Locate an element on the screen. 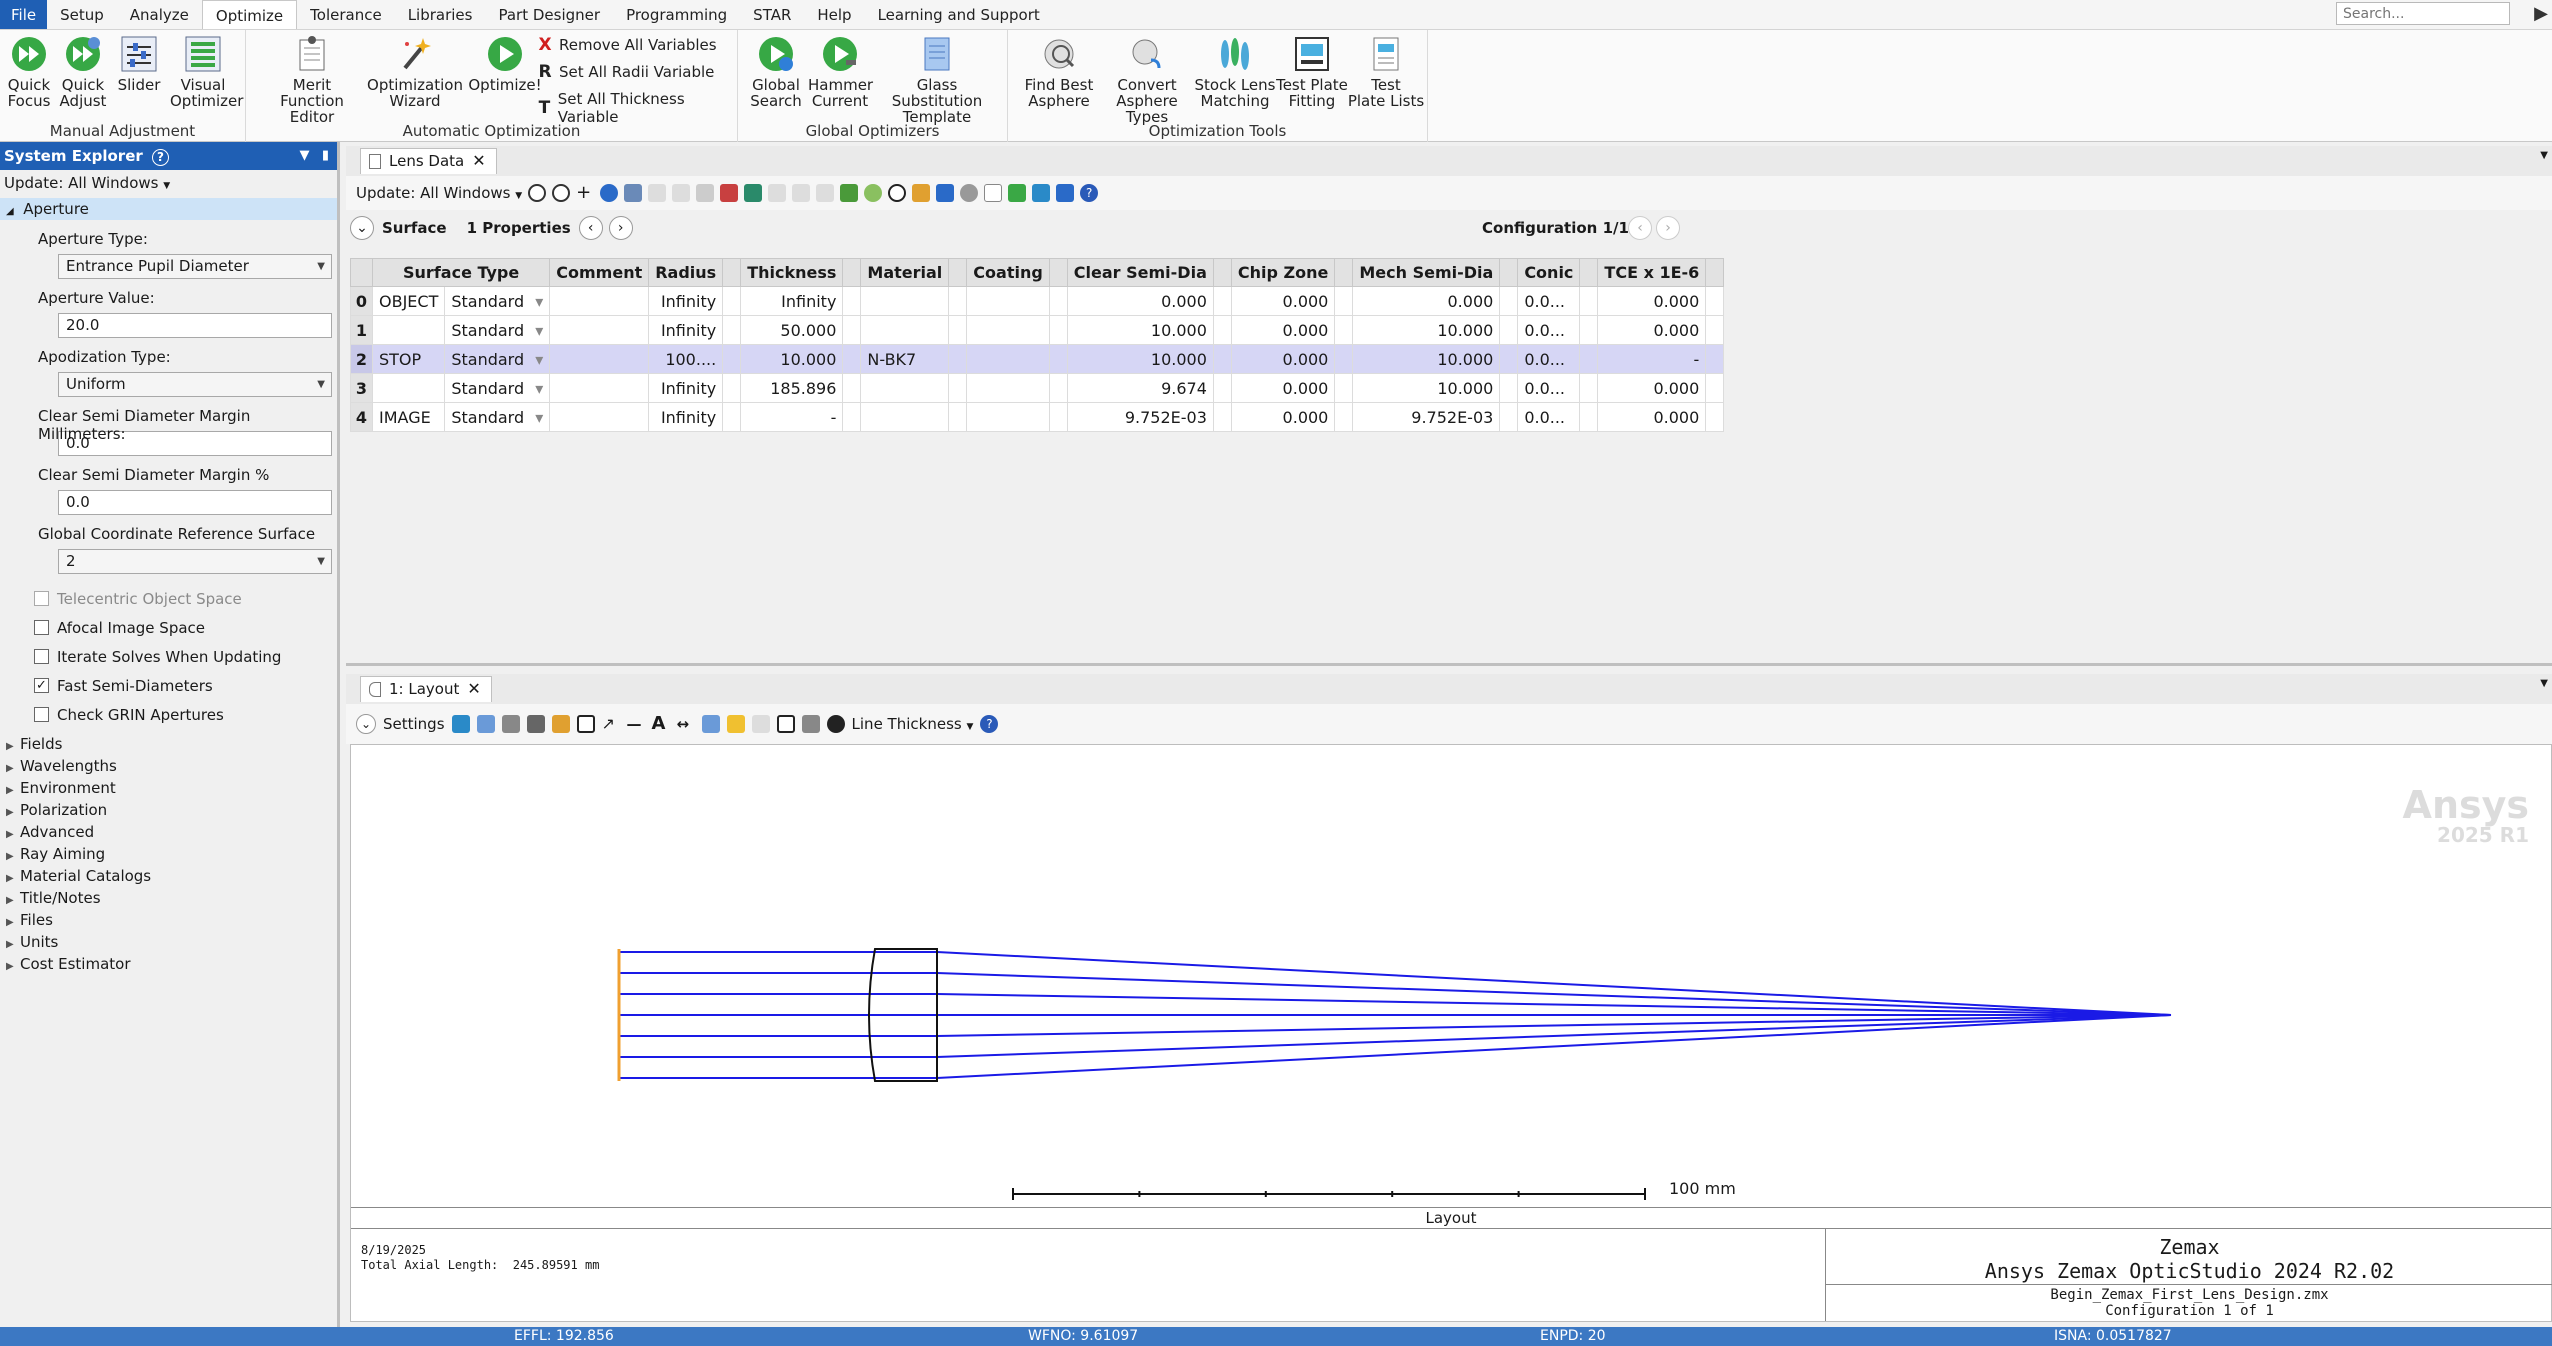  settings-icon is located at coordinates (561, 193).